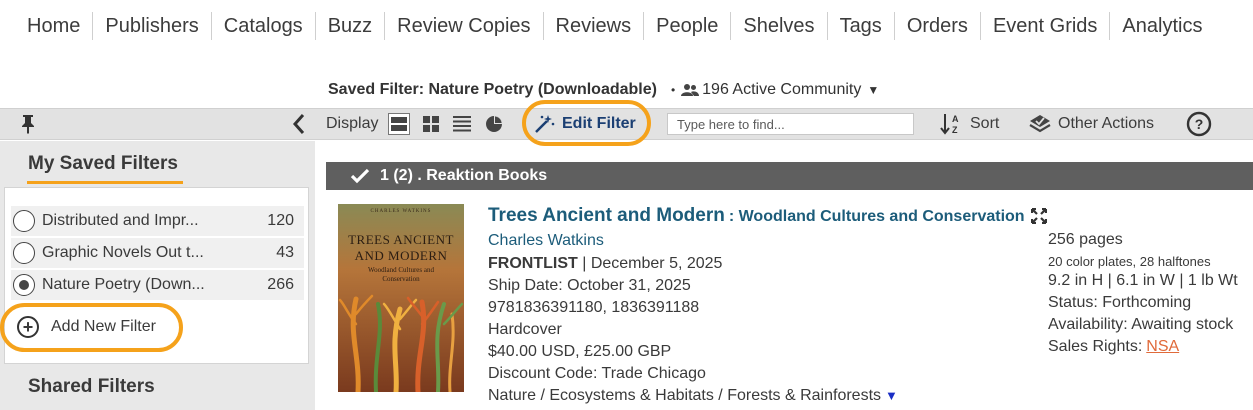 The image size is (1253, 410). I want to click on publisher-group-label: 1 (2) . Reaktion Books, so click(464, 175).